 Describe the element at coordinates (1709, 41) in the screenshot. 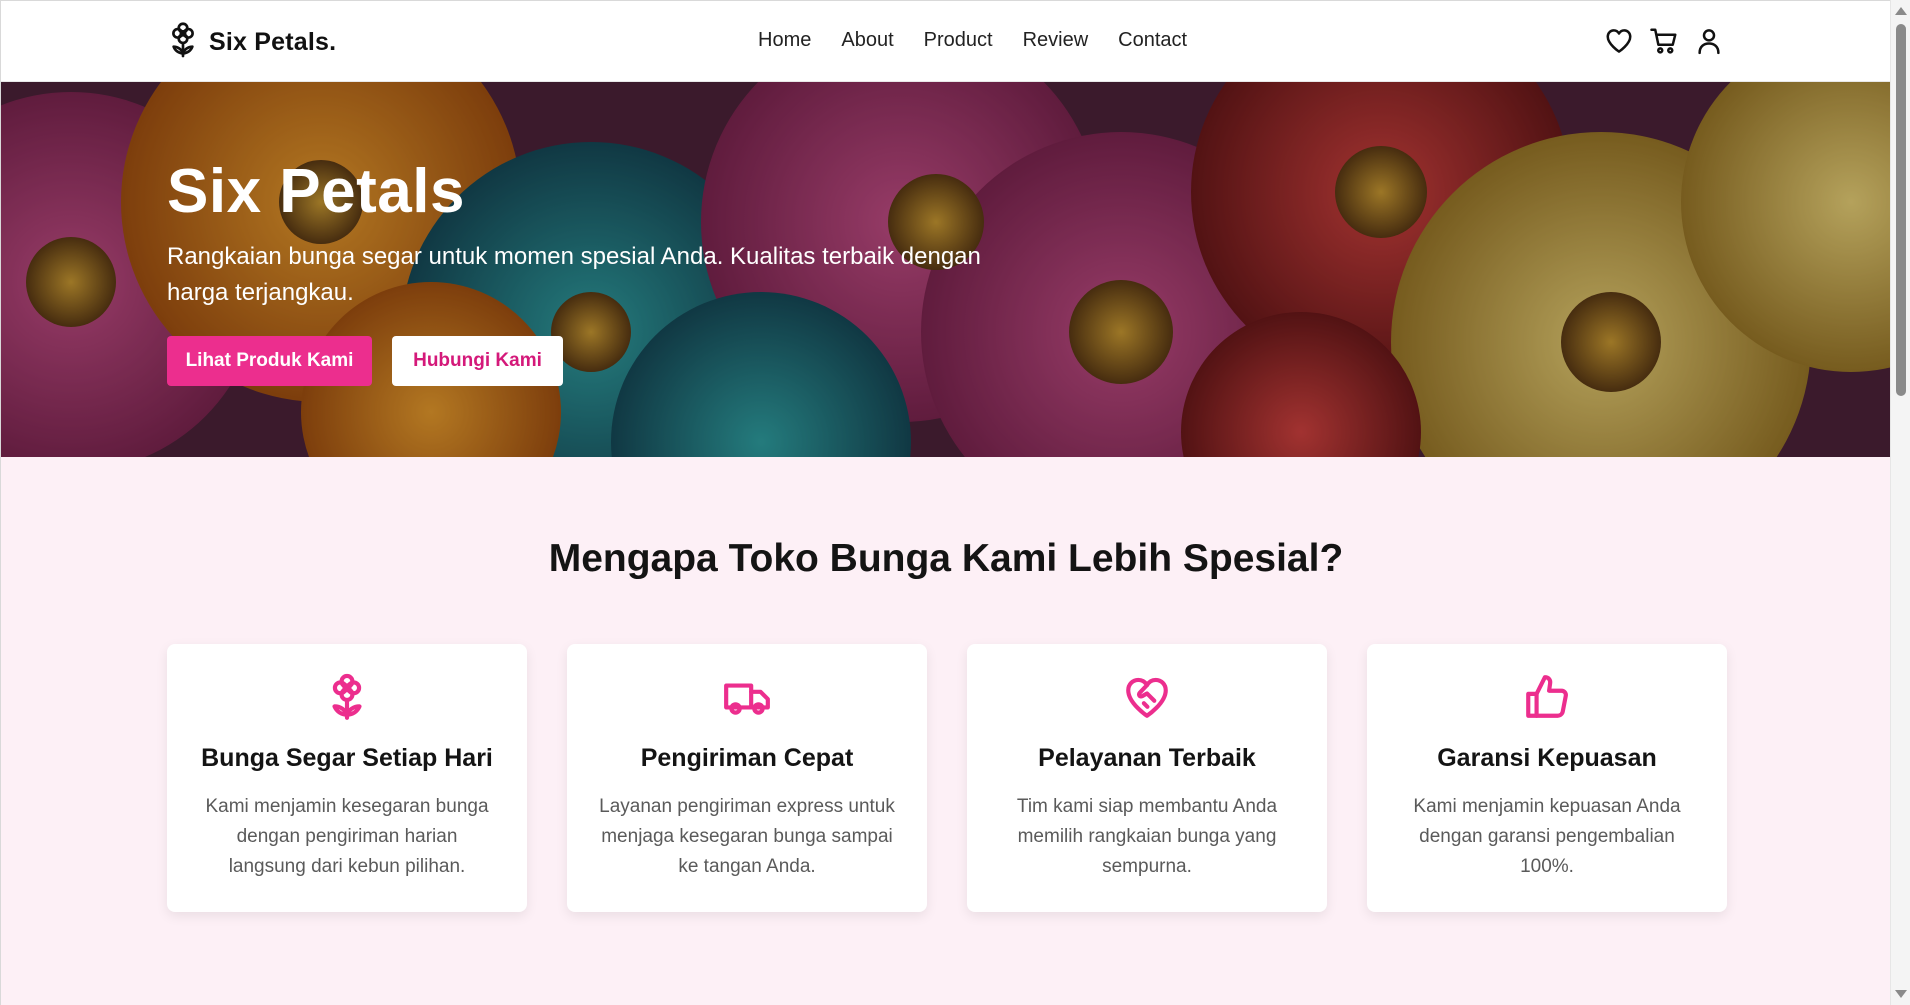

I see `user-icon` at that location.